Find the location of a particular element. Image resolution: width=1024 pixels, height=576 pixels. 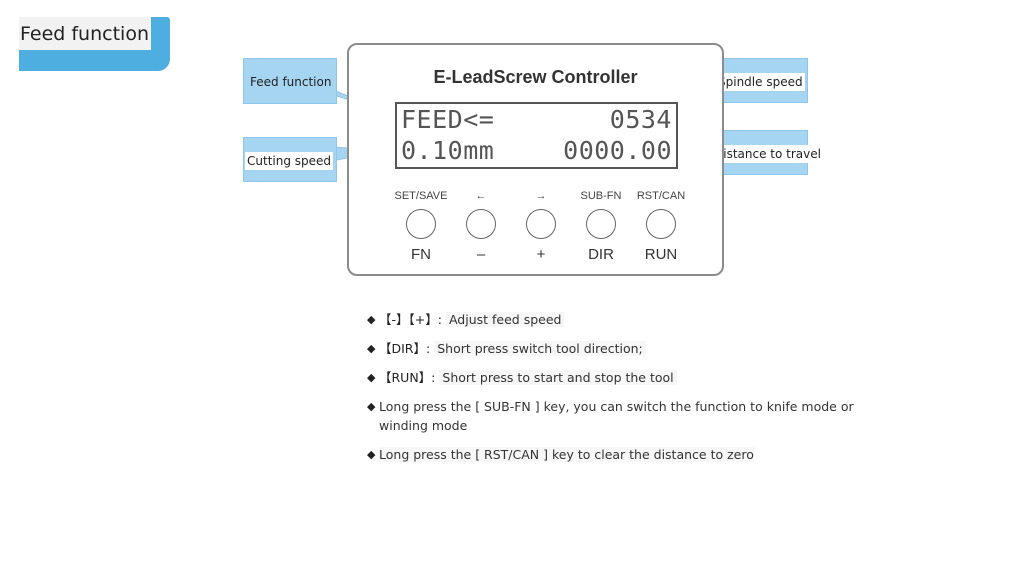

key-top-label: SET/SAVE is located at coordinates (421, 196).